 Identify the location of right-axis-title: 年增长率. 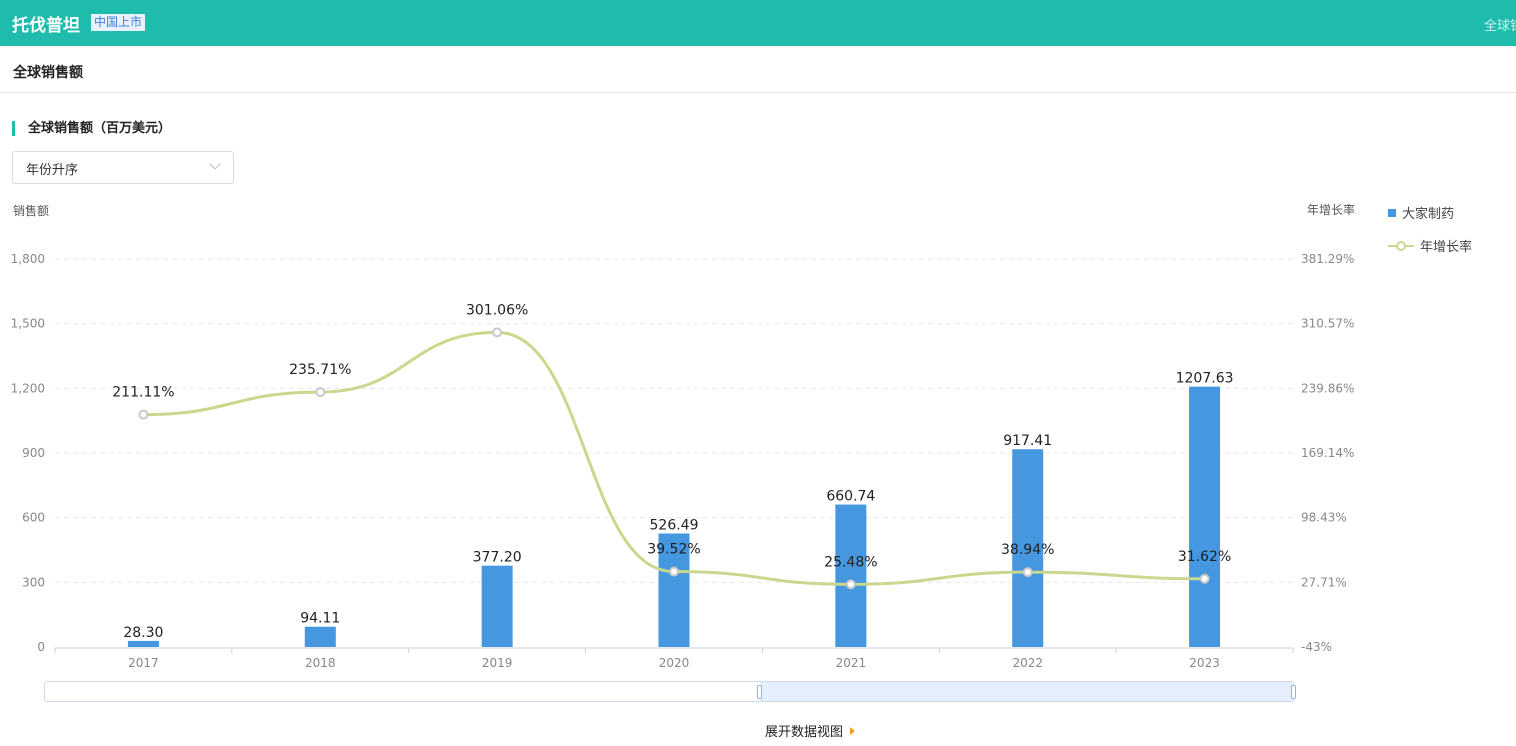
(1331, 209).